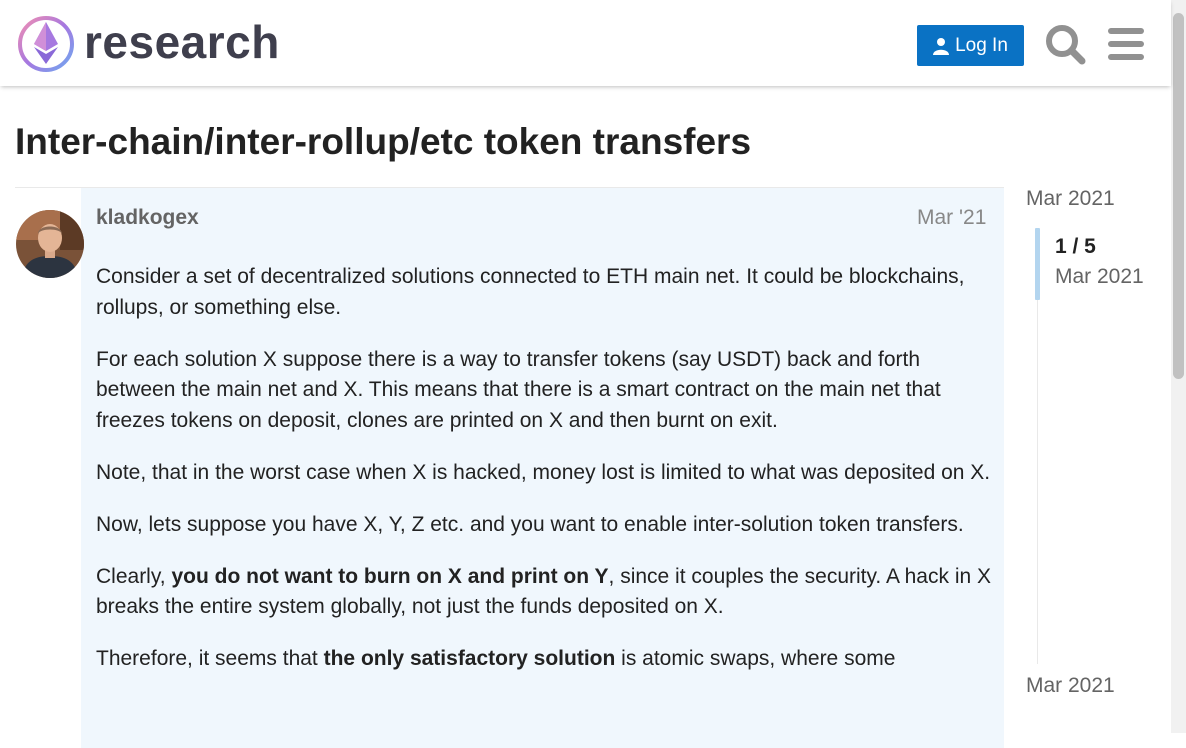 Image resolution: width=1186 pixels, height=748 pixels. I want to click on login-label: Log In, so click(981, 45).